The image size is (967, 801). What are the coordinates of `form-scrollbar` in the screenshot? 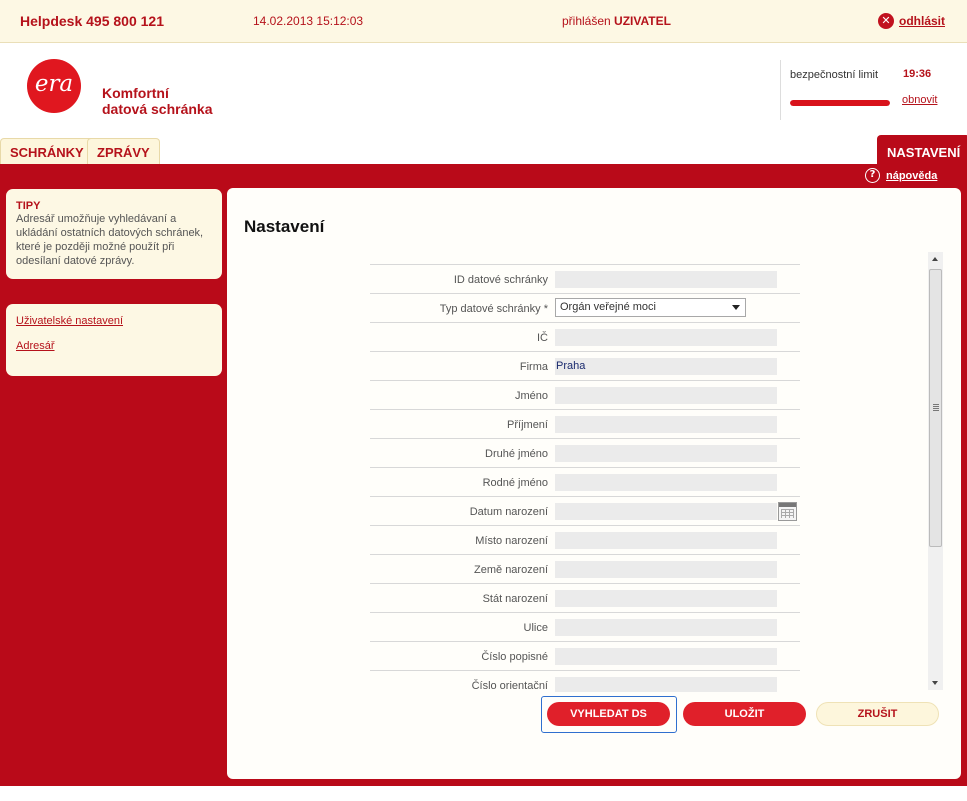 It's located at (935, 471).